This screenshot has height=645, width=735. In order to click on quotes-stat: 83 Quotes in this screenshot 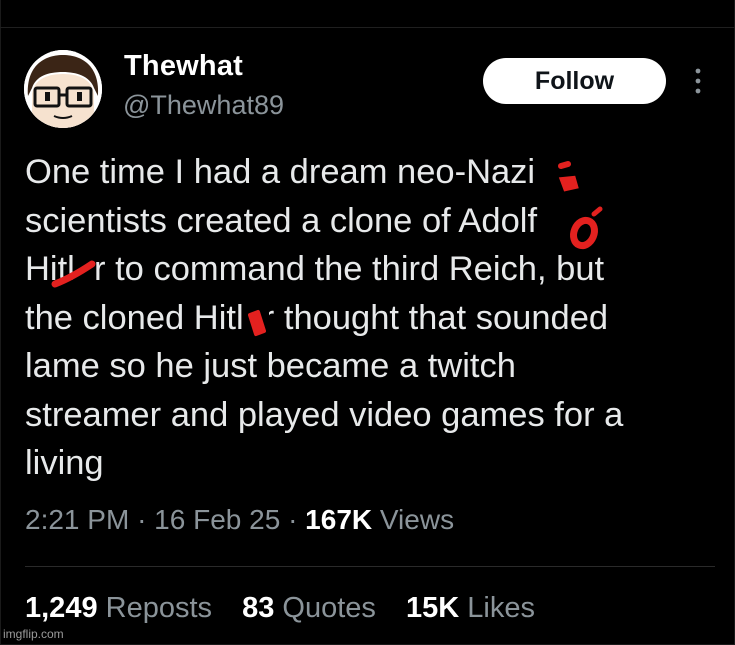, I will do `click(309, 608)`.